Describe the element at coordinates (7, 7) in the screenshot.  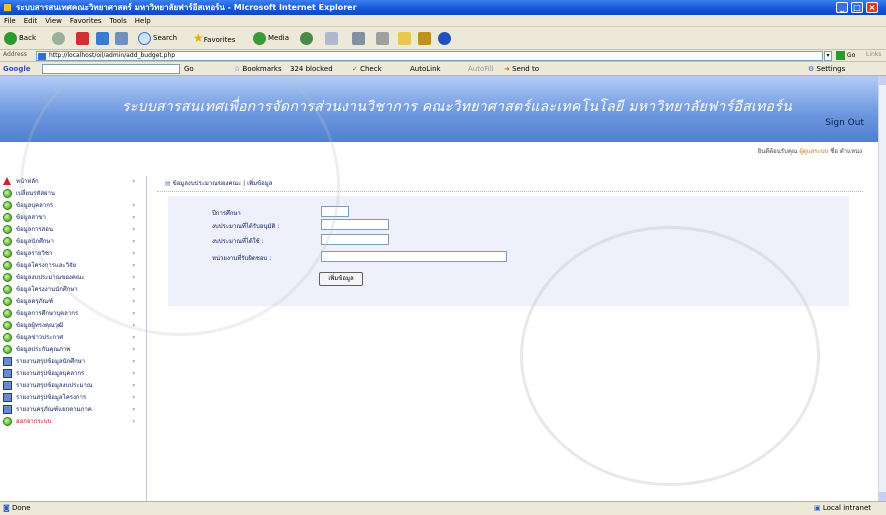
I see `ie-icon` at that location.